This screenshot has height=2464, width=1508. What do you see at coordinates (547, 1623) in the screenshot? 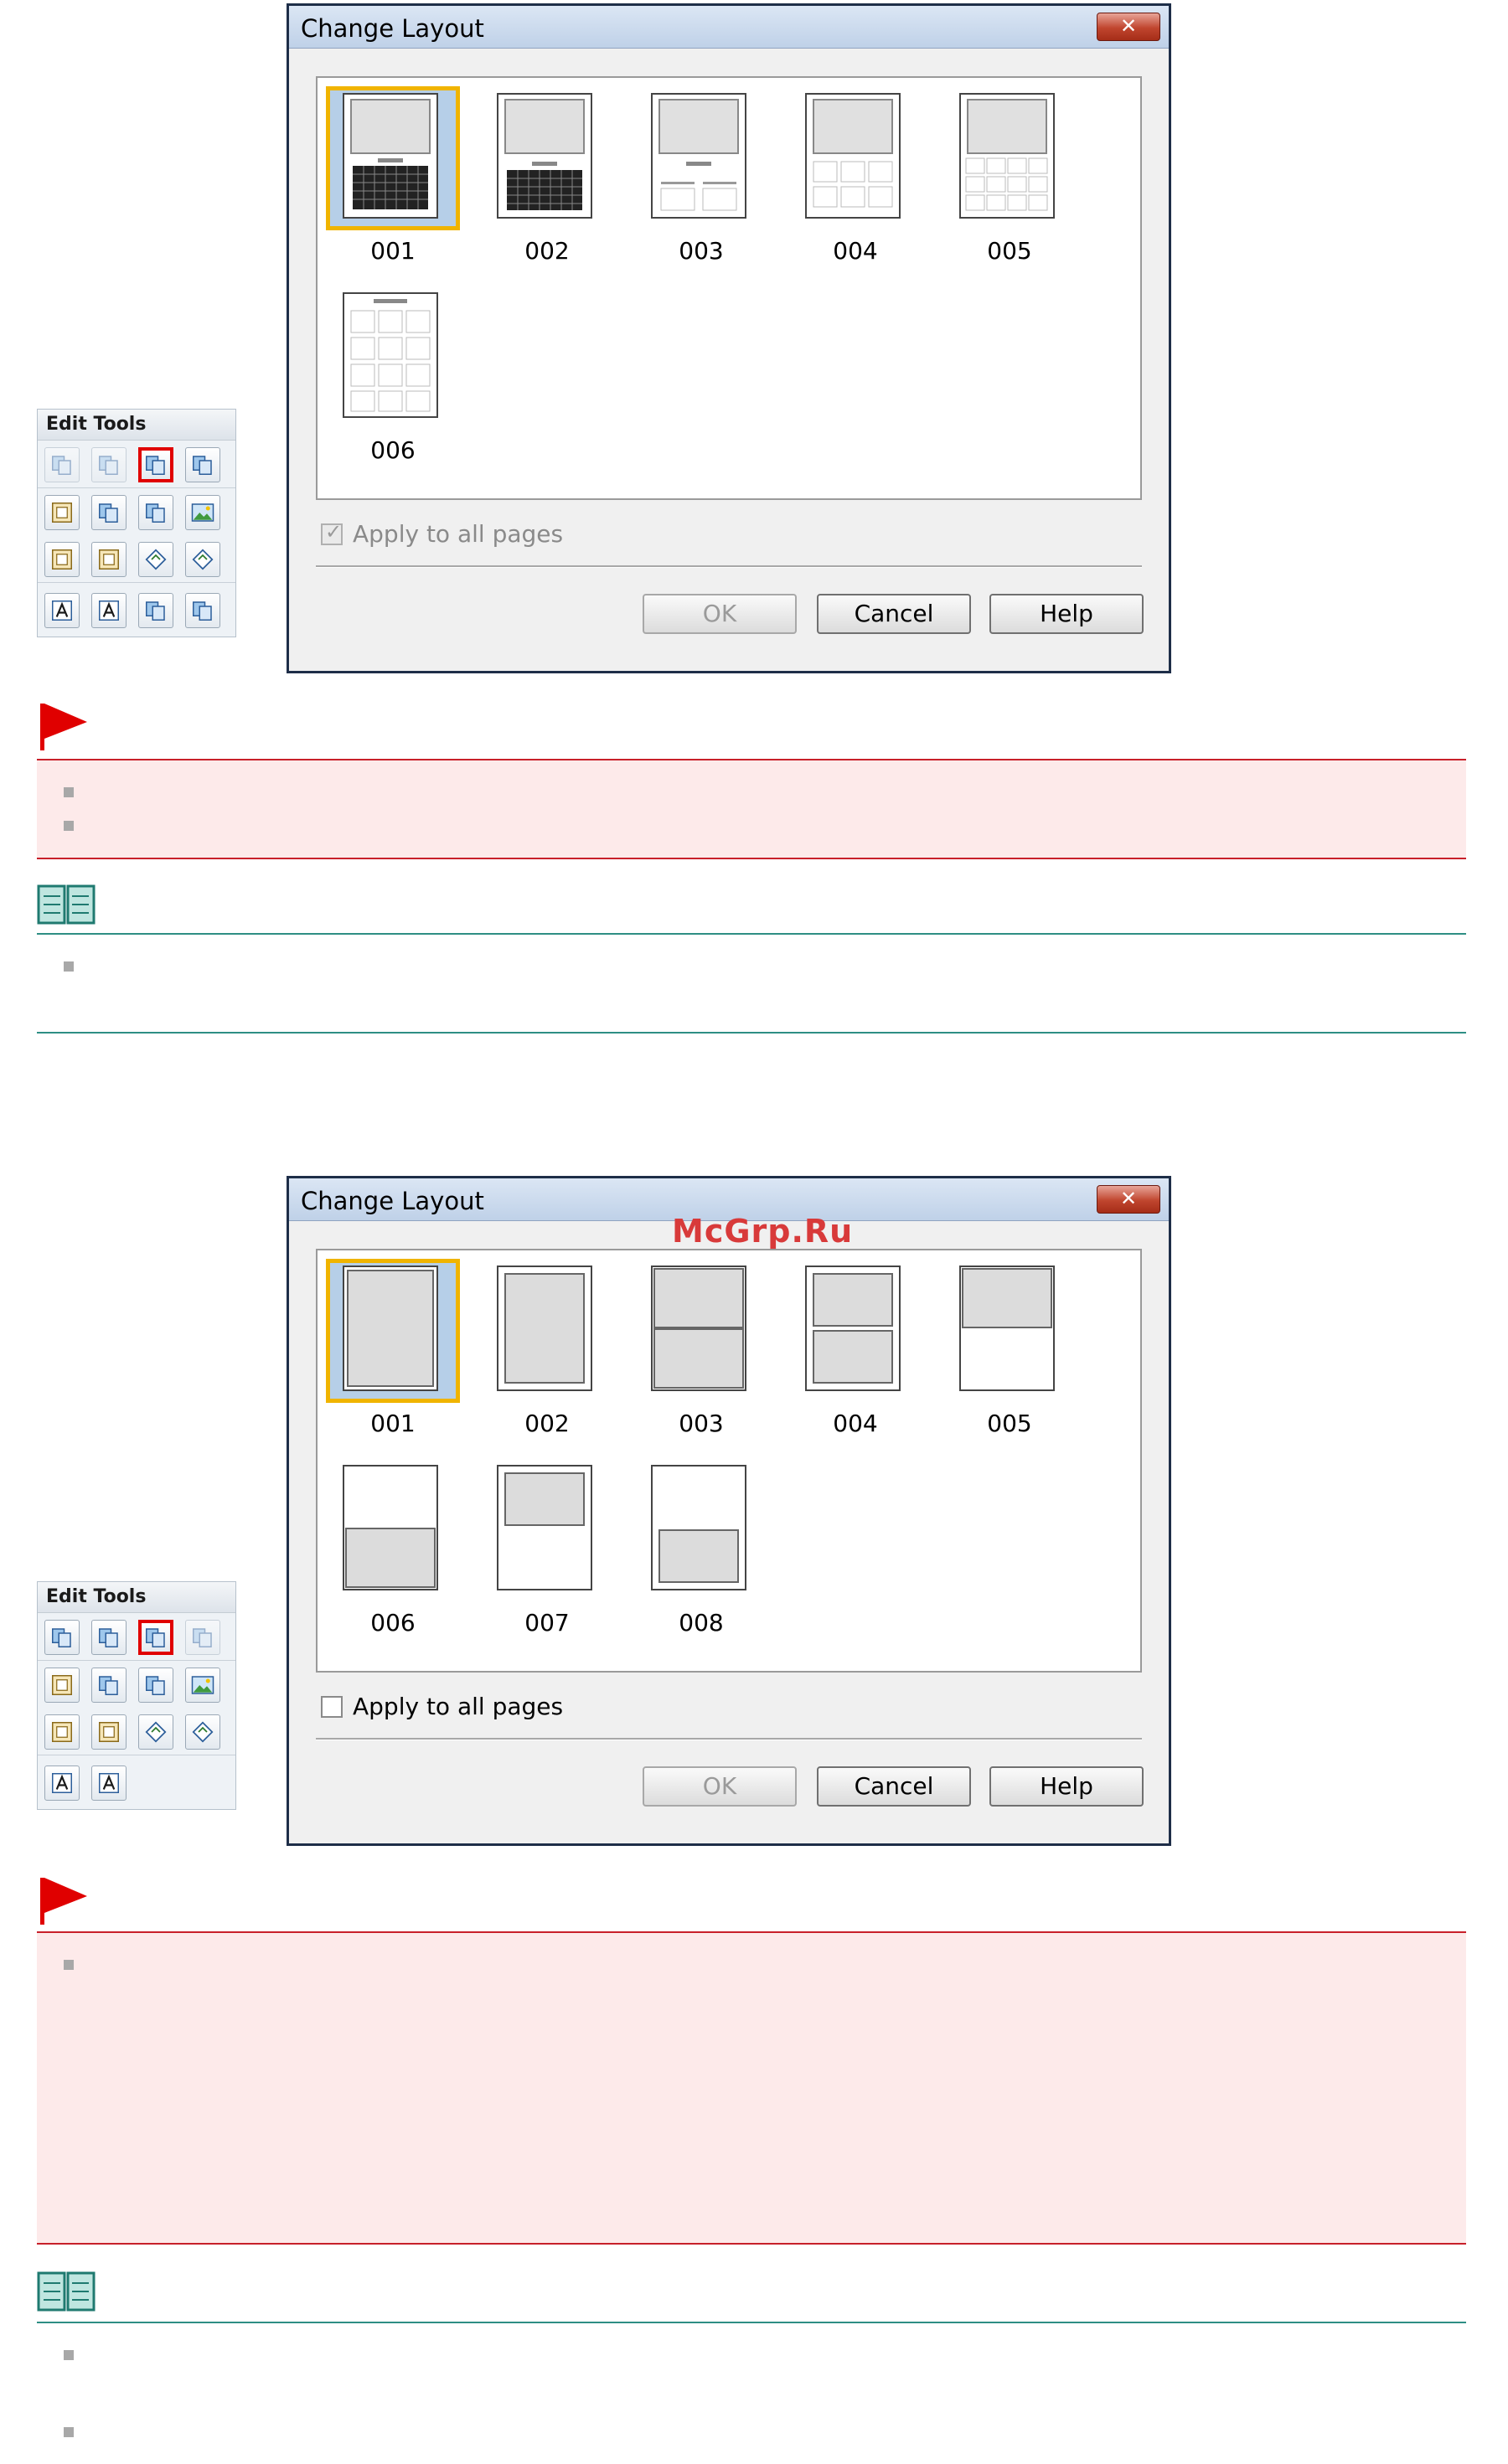
I see `layout-label: 007` at bounding box center [547, 1623].